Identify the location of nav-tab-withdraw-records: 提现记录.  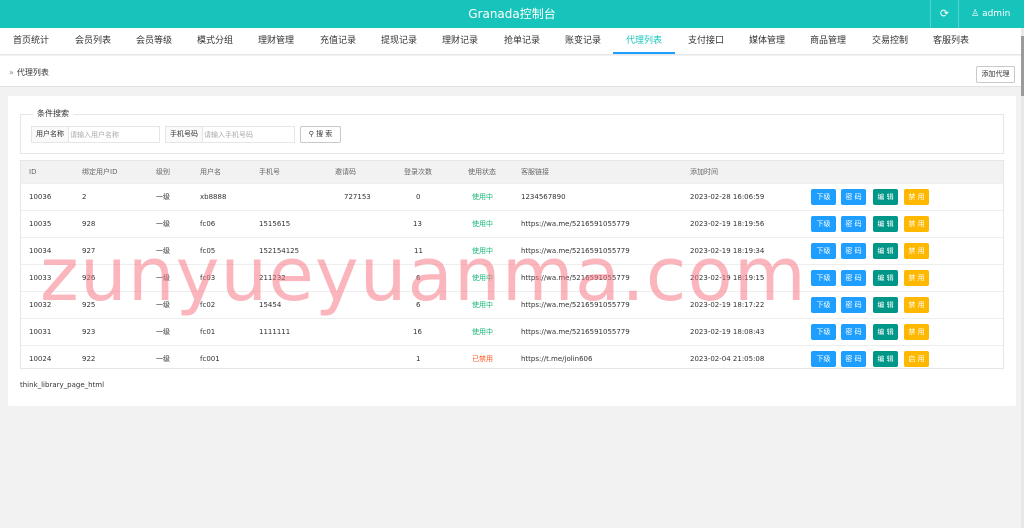
(399, 41).